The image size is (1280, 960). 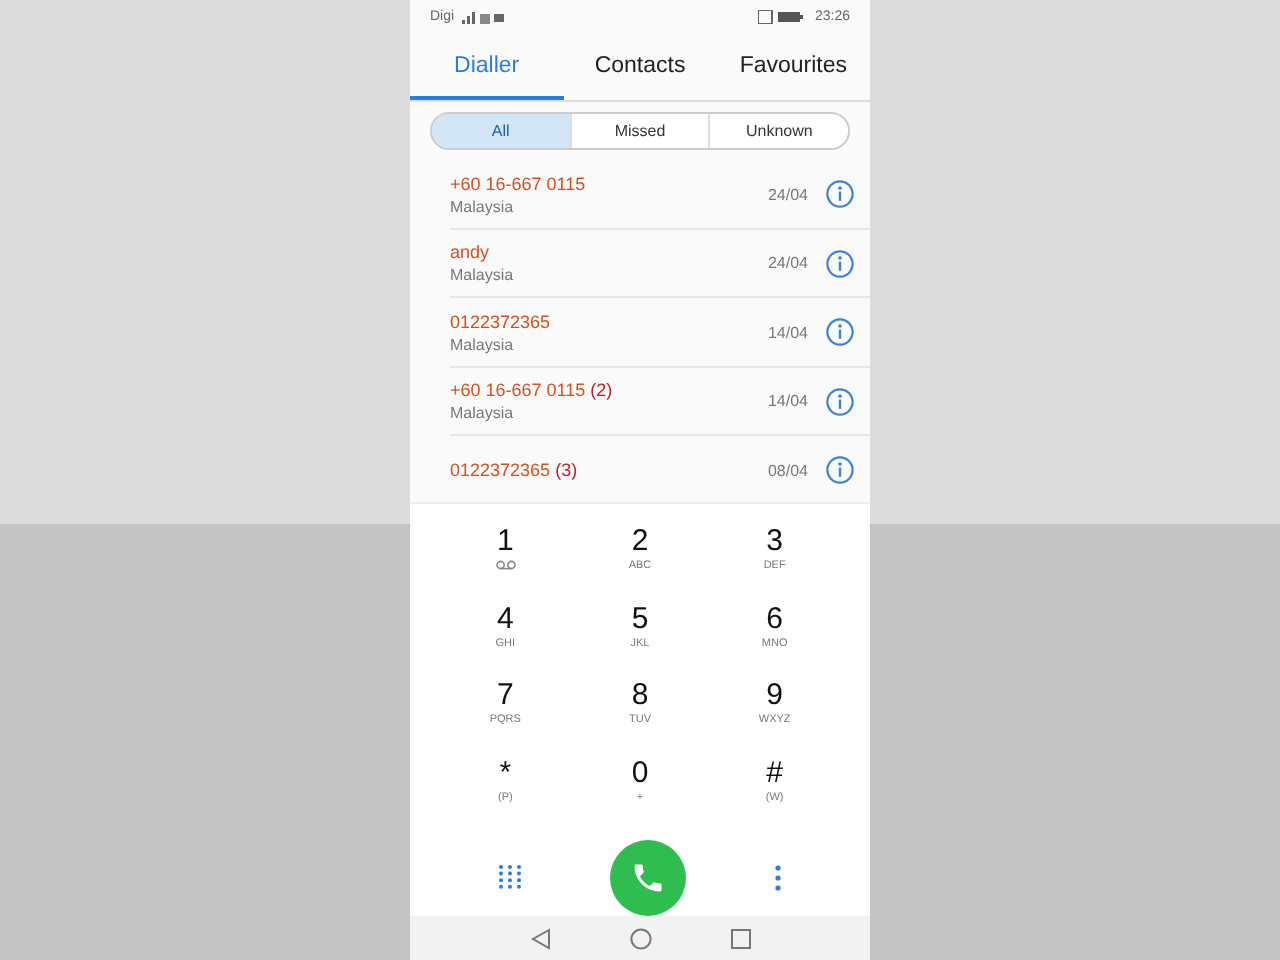 What do you see at coordinates (609, 390) in the screenshot?
I see `caller-name: +60 16-667 0115 (2)` at bounding box center [609, 390].